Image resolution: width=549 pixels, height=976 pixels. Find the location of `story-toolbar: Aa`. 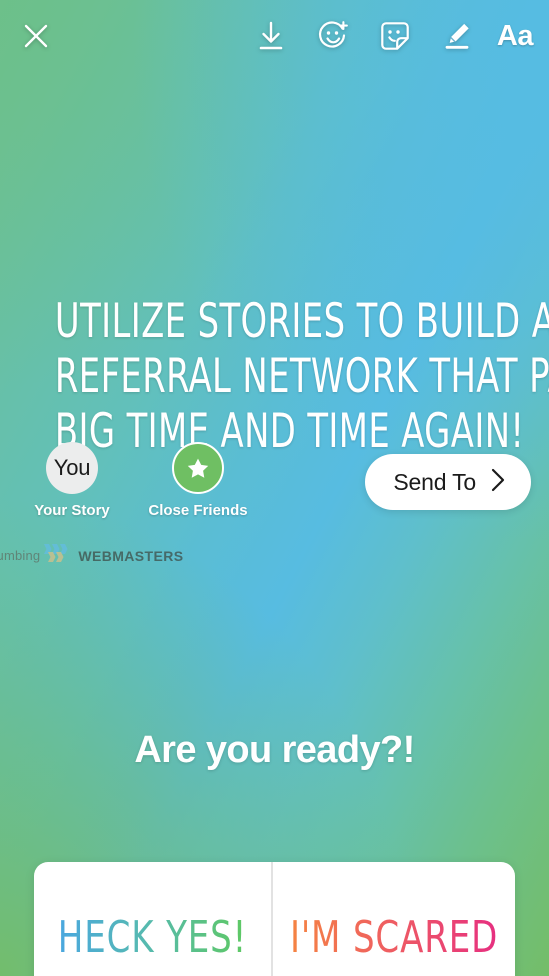

story-toolbar: Aa is located at coordinates (274, 36).